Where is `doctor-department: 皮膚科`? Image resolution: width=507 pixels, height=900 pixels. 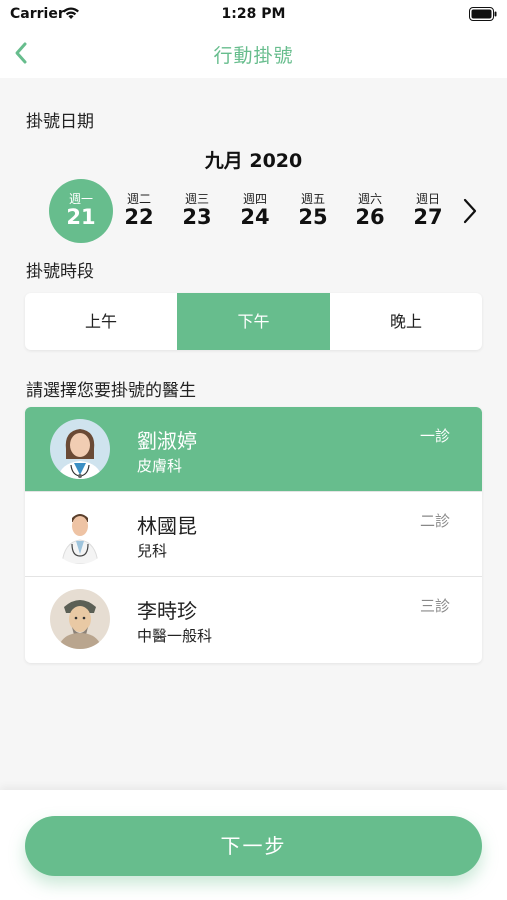 doctor-department: 皮膚科 is located at coordinates (160, 466).